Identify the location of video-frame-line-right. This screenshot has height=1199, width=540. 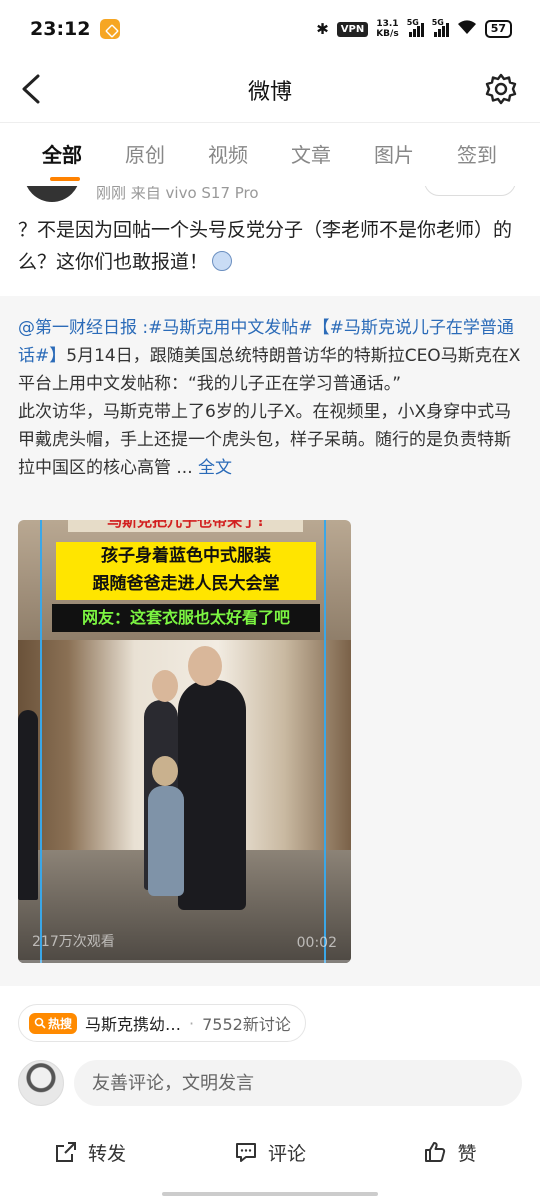
(325, 741).